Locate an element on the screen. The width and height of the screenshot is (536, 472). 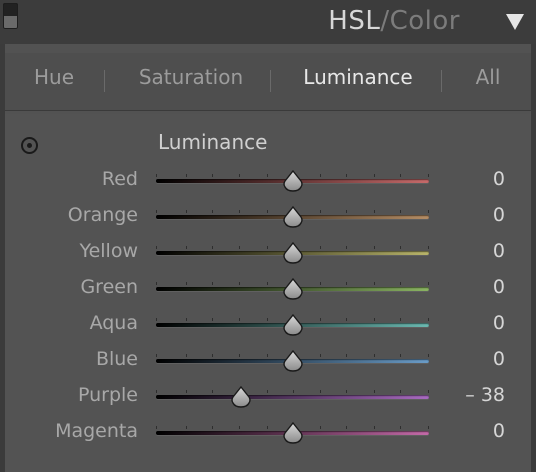
slider-red is located at coordinates (292, 180).